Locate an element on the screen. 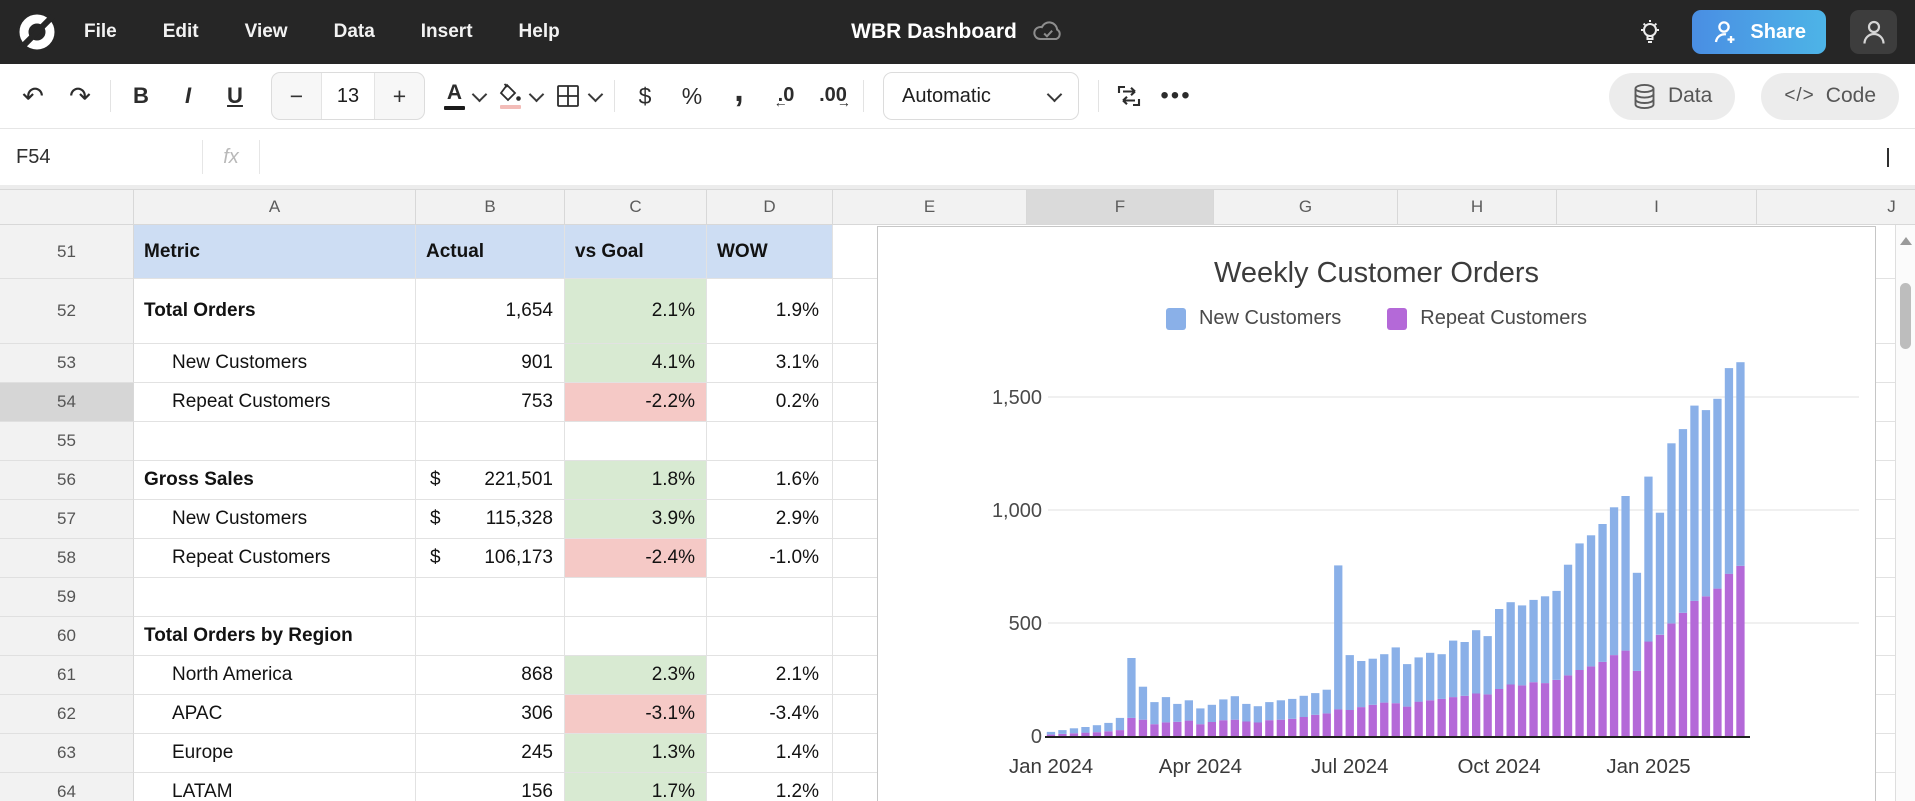  cell-D52: 1.9% is located at coordinates (770, 311).